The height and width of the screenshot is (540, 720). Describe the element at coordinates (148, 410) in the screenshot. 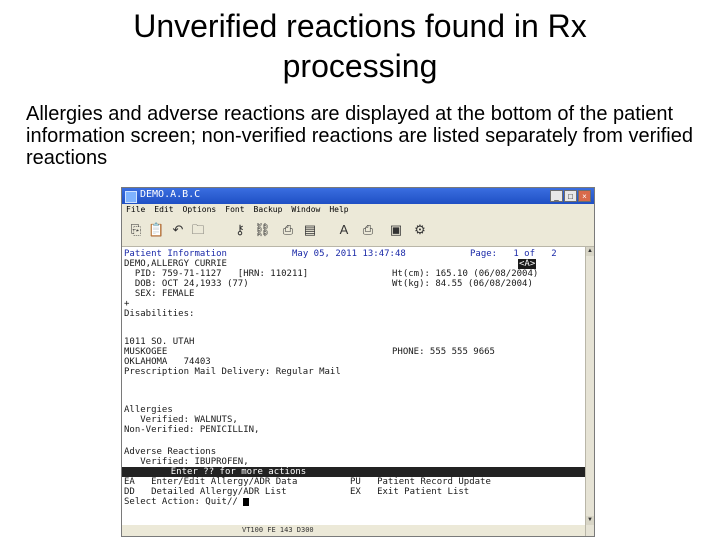

I see `allergies-label: Allergies` at that location.